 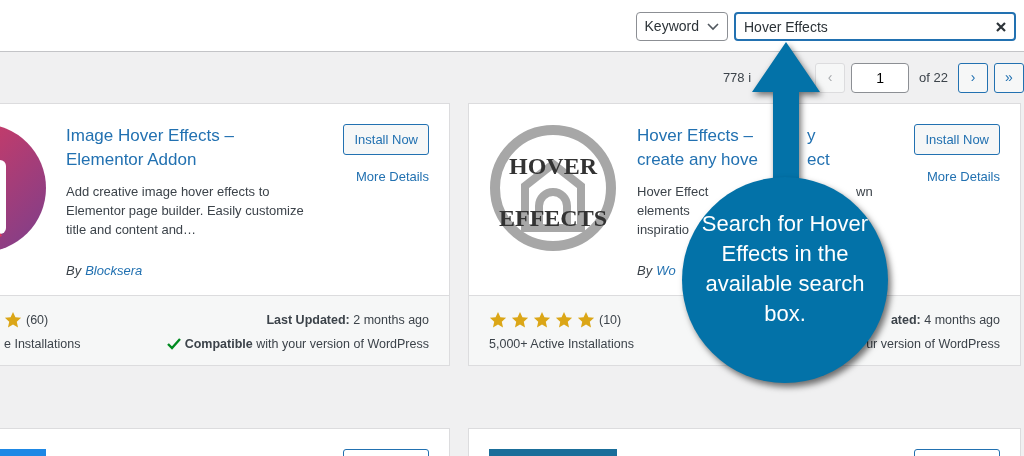 I want to click on plugin-description: Add creative image hover effects to, so click(x=168, y=191).